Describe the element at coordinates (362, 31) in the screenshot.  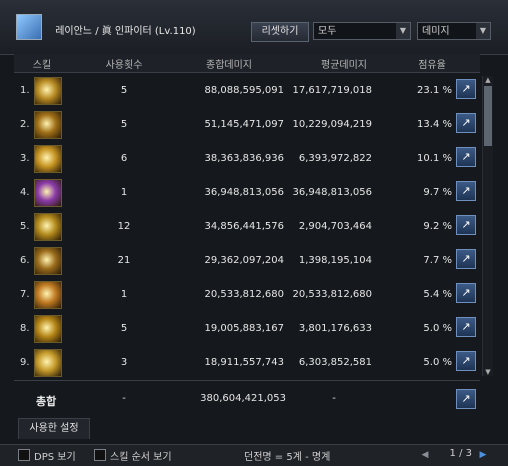
I see `filter-dropdown: 모두 ▼` at that location.